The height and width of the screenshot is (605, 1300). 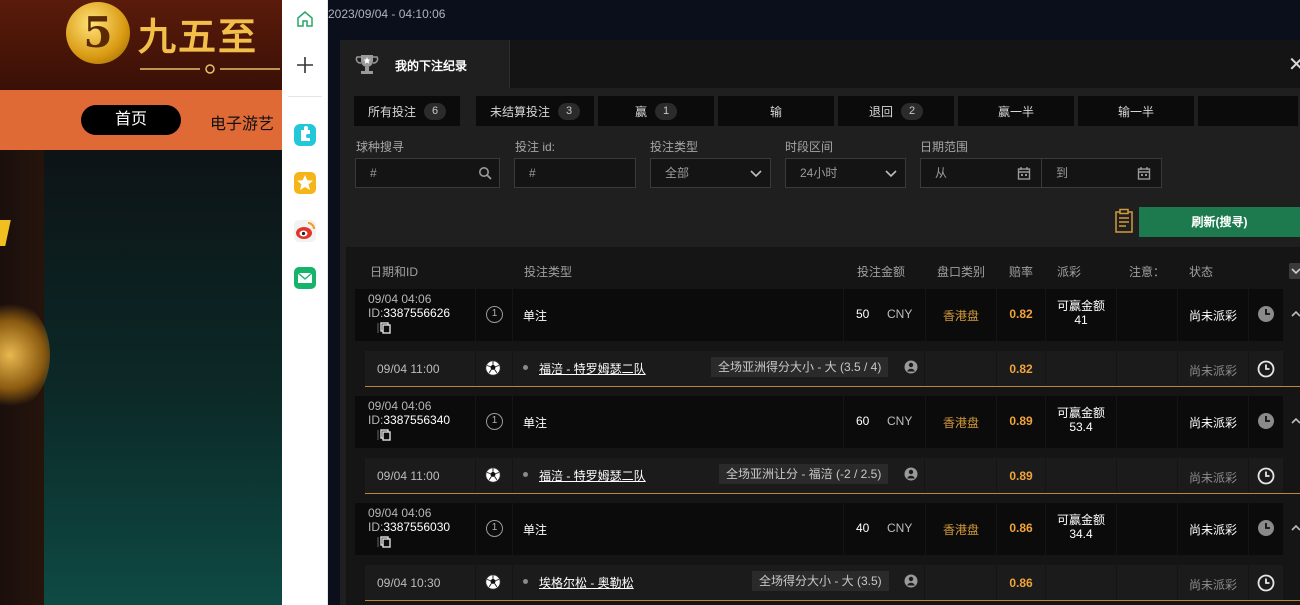 I want to click on odds-cell: 0.86, so click(x=1021, y=529).